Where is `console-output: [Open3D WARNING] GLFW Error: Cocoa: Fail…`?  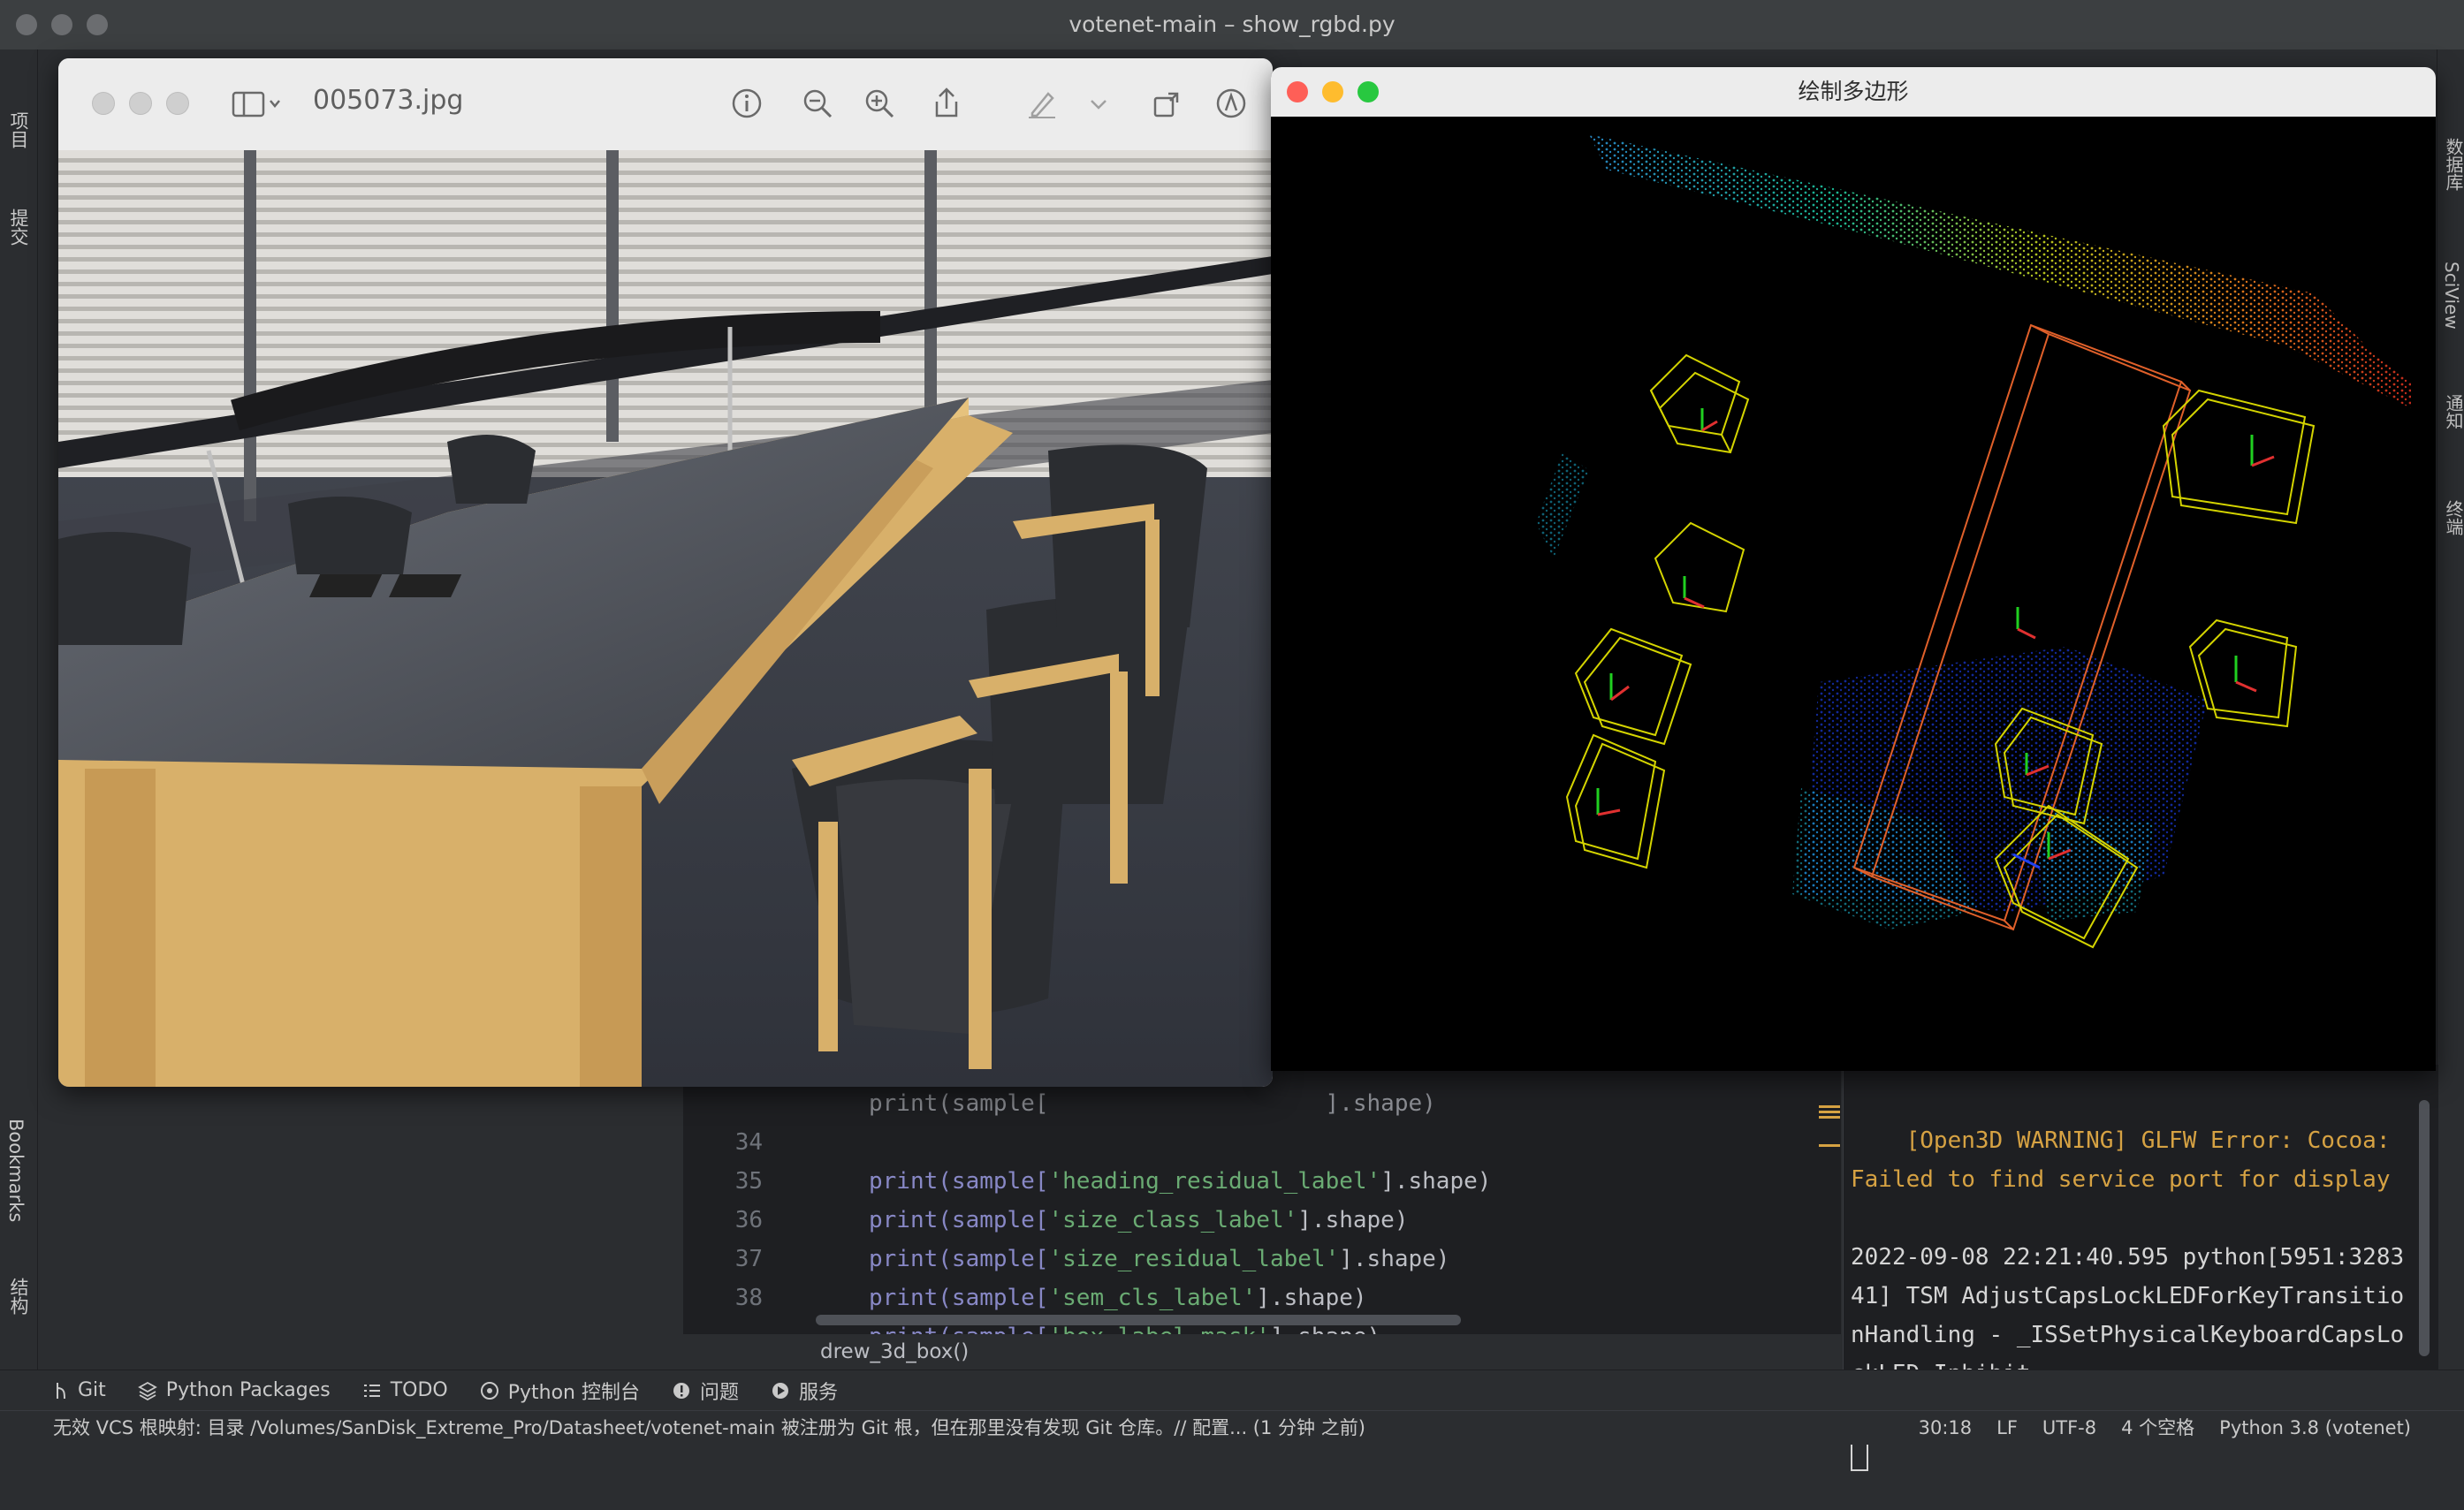 console-output: [Open3D WARNING] GLFW Error: Cocoa: Fail… is located at coordinates (2133, 1296).